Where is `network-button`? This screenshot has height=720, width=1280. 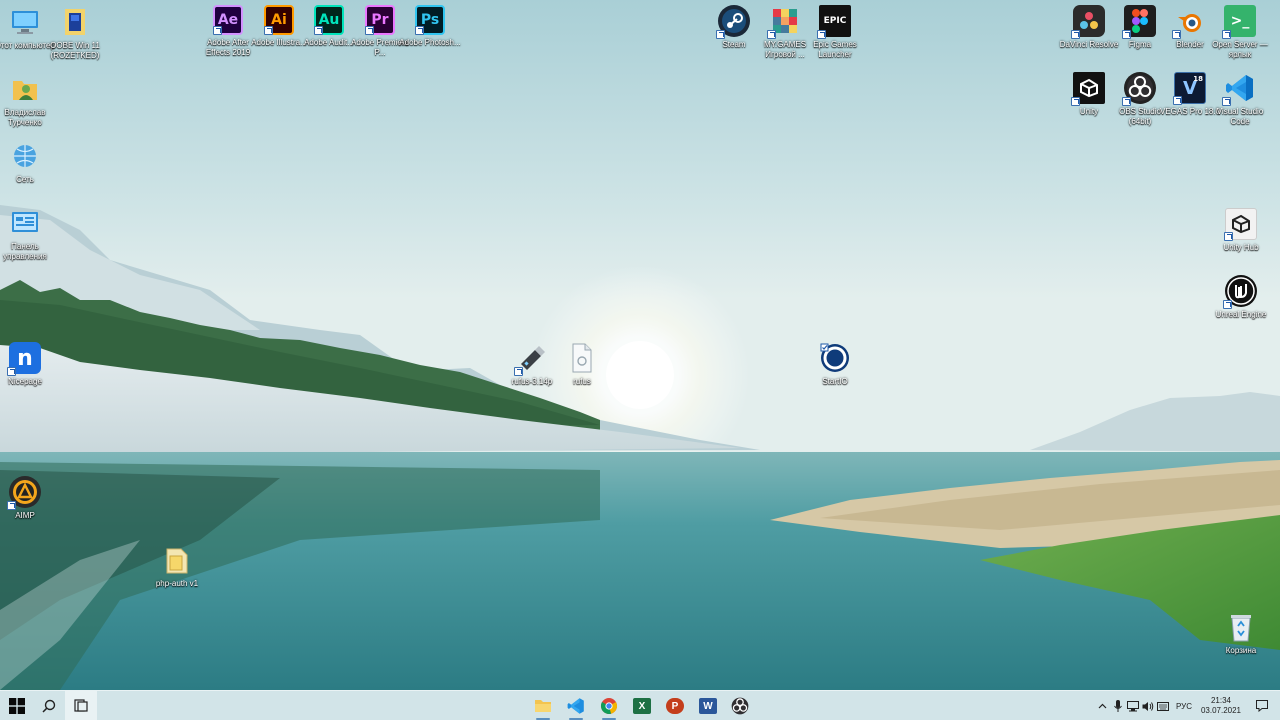
network-button is located at coordinates (1132, 705).